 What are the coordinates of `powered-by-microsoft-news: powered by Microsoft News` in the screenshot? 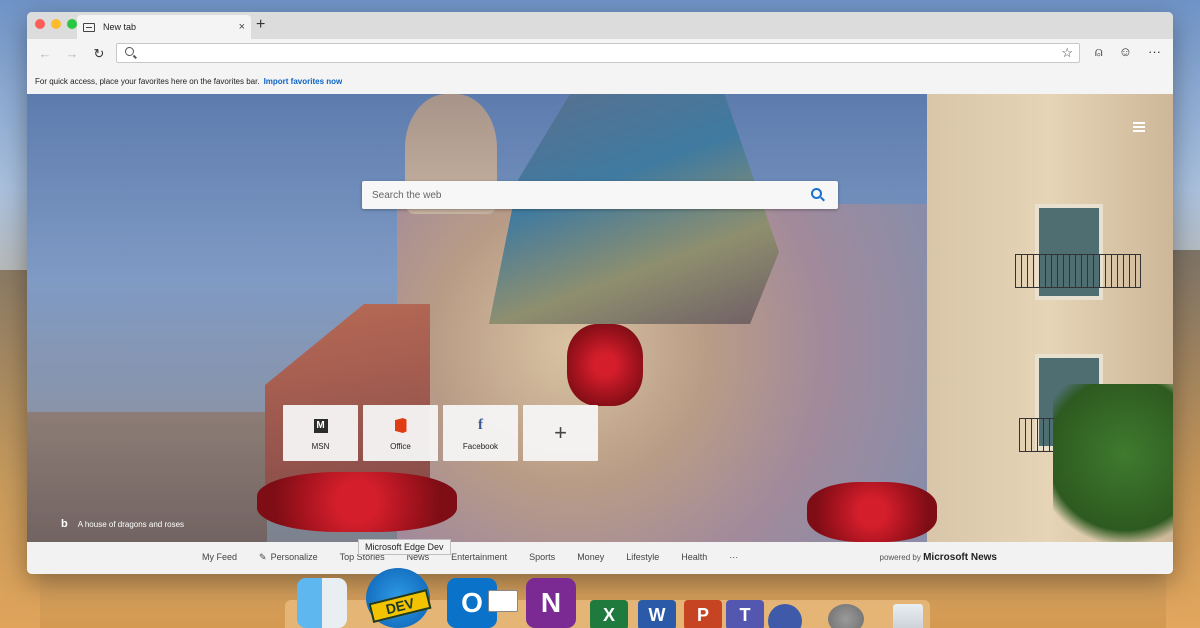 It's located at (939, 557).